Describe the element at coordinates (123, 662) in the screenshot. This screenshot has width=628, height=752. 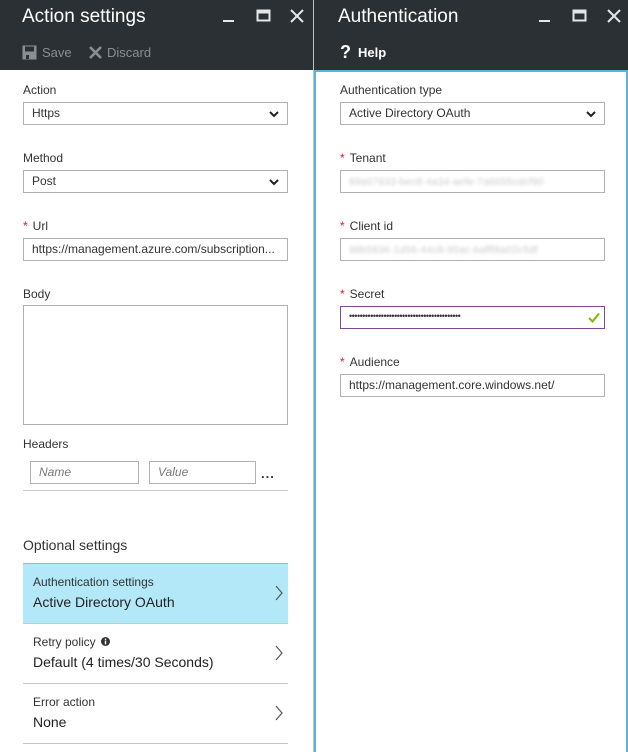
I see `retry-policy-value: Default (4 times/30 Seconds)` at that location.